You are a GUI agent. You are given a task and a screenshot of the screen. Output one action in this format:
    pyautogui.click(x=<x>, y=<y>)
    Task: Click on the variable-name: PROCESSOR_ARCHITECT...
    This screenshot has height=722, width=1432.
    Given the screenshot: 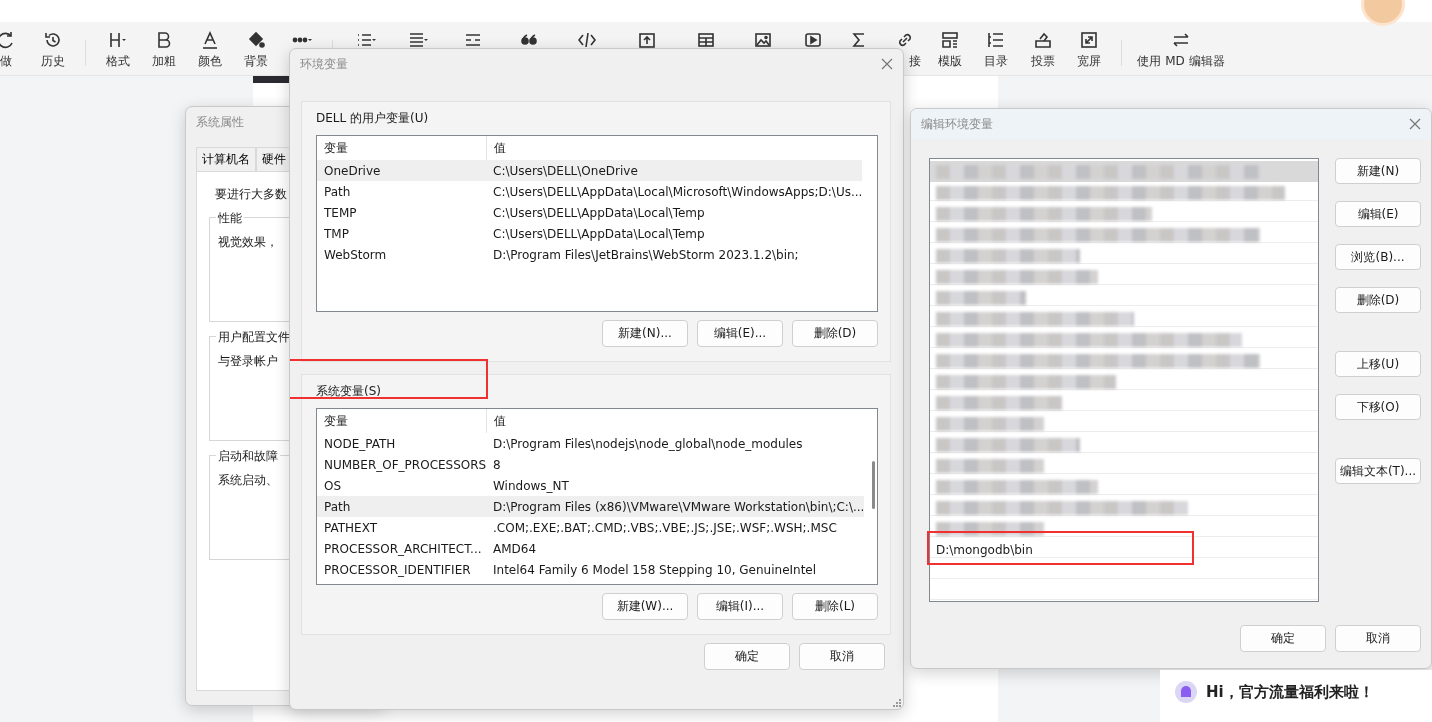 What is the action you would take?
    pyautogui.click(x=403, y=548)
    